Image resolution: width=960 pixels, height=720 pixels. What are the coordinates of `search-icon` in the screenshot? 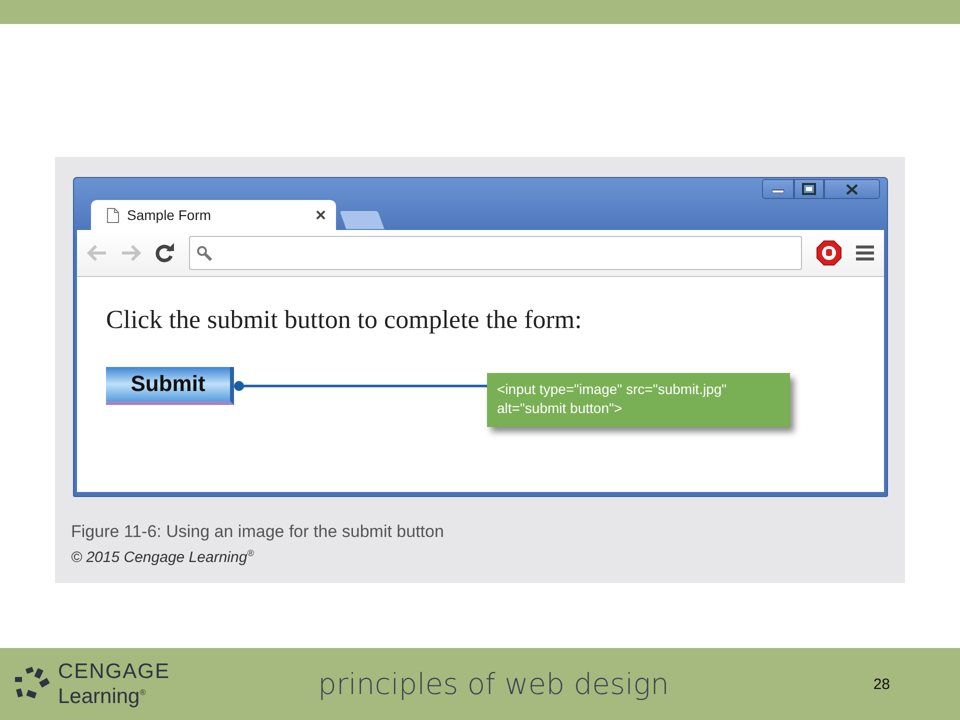 It's located at (204, 253).